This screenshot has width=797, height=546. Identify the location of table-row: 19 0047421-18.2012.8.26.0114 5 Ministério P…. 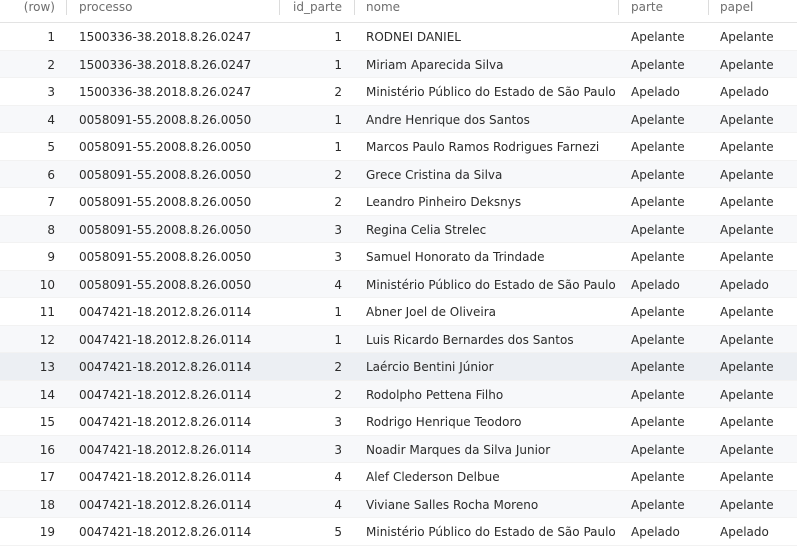
(398, 532).